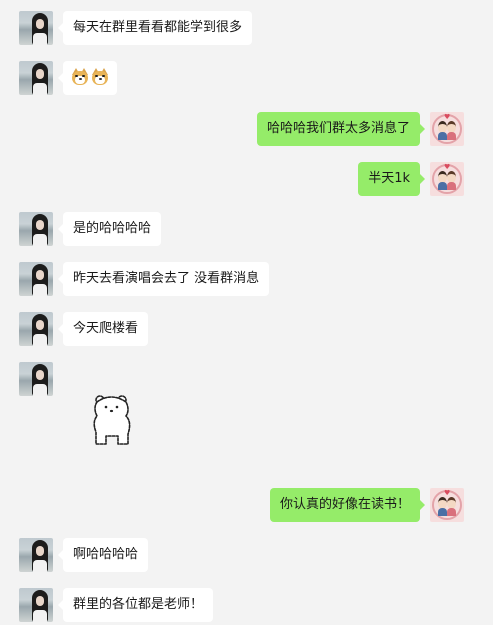 The image size is (493, 625). Describe the element at coordinates (246, 132) in the screenshot. I see `message-row: 哈哈哈我们群太多消息了 ♥` at that location.